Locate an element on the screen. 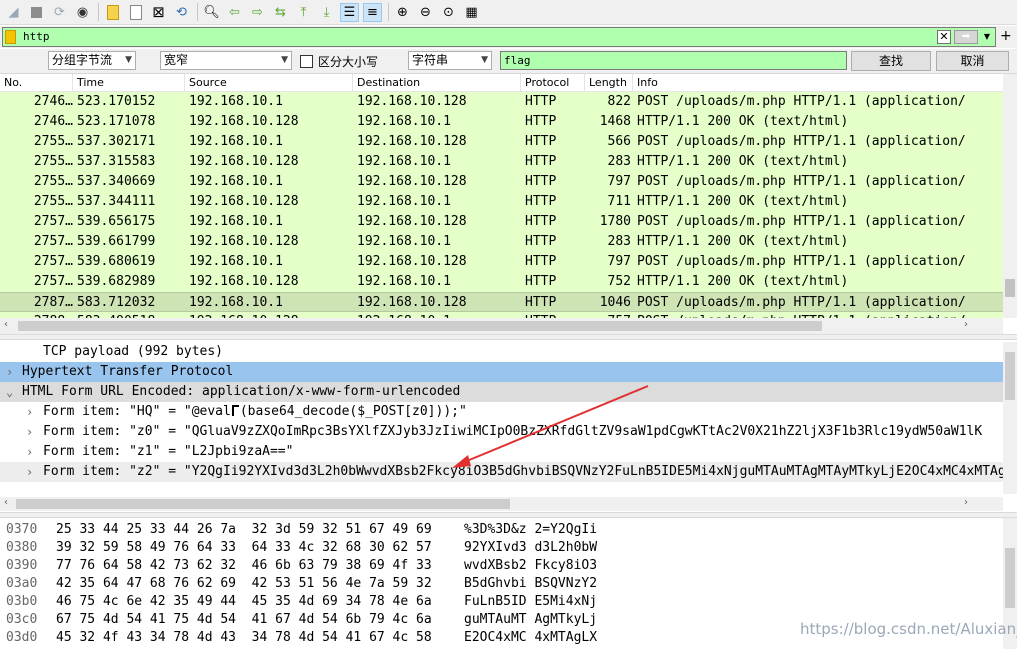 This screenshot has width=1017, height=649. tree-item-tcp-payload: TCP payload (992 bytes) is located at coordinates (501, 352).